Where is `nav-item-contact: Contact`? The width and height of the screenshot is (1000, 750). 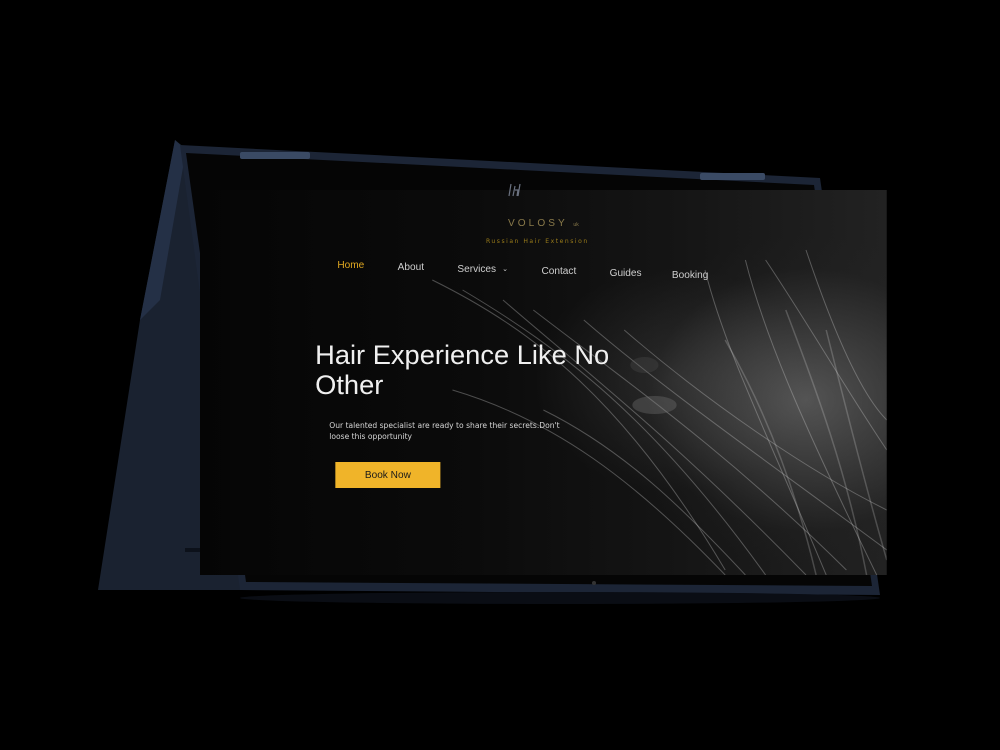 nav-item-contact: Contact is located at coordinates (558, 273).